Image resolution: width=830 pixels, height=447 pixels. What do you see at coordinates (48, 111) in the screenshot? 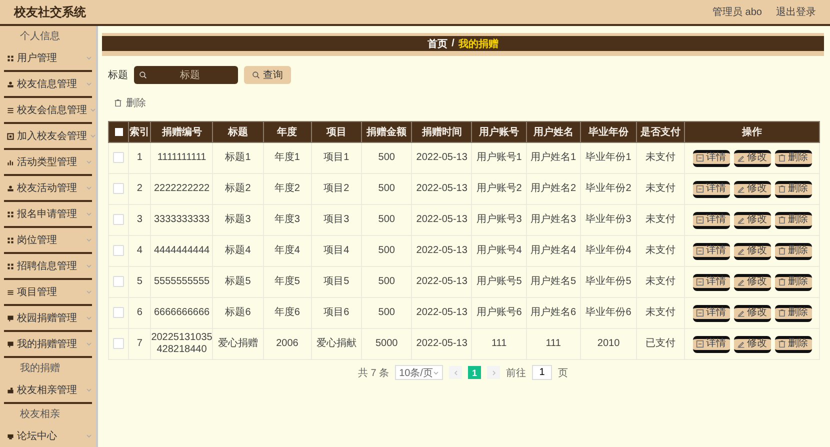
I see `menu-item: 校友会信息管理` at bounding box center [48, 111].